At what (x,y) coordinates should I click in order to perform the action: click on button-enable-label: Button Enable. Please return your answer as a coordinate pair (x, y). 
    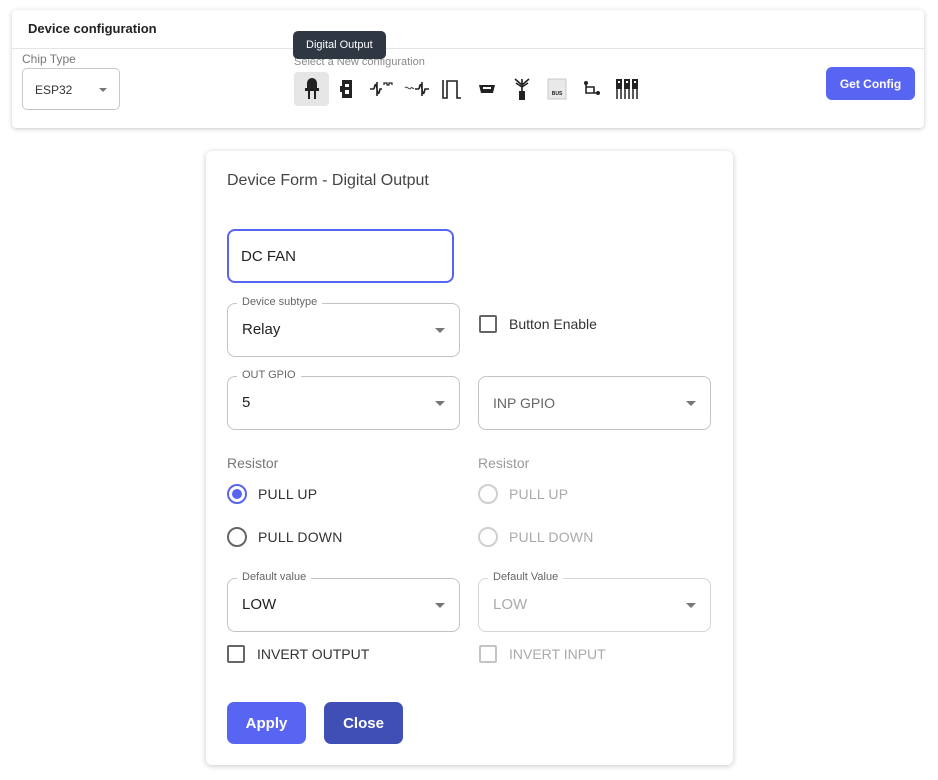
    Looking at the image, I should click on (553, 324).